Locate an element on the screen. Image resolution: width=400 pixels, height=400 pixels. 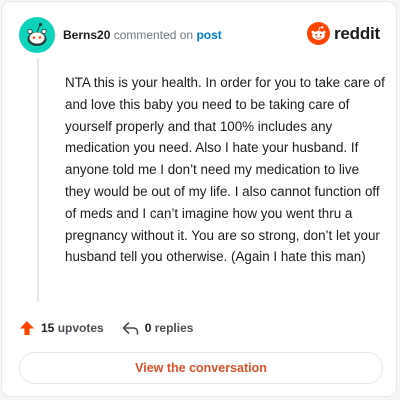
upvotes-label: upvotes is located at coordinates (80, 328).